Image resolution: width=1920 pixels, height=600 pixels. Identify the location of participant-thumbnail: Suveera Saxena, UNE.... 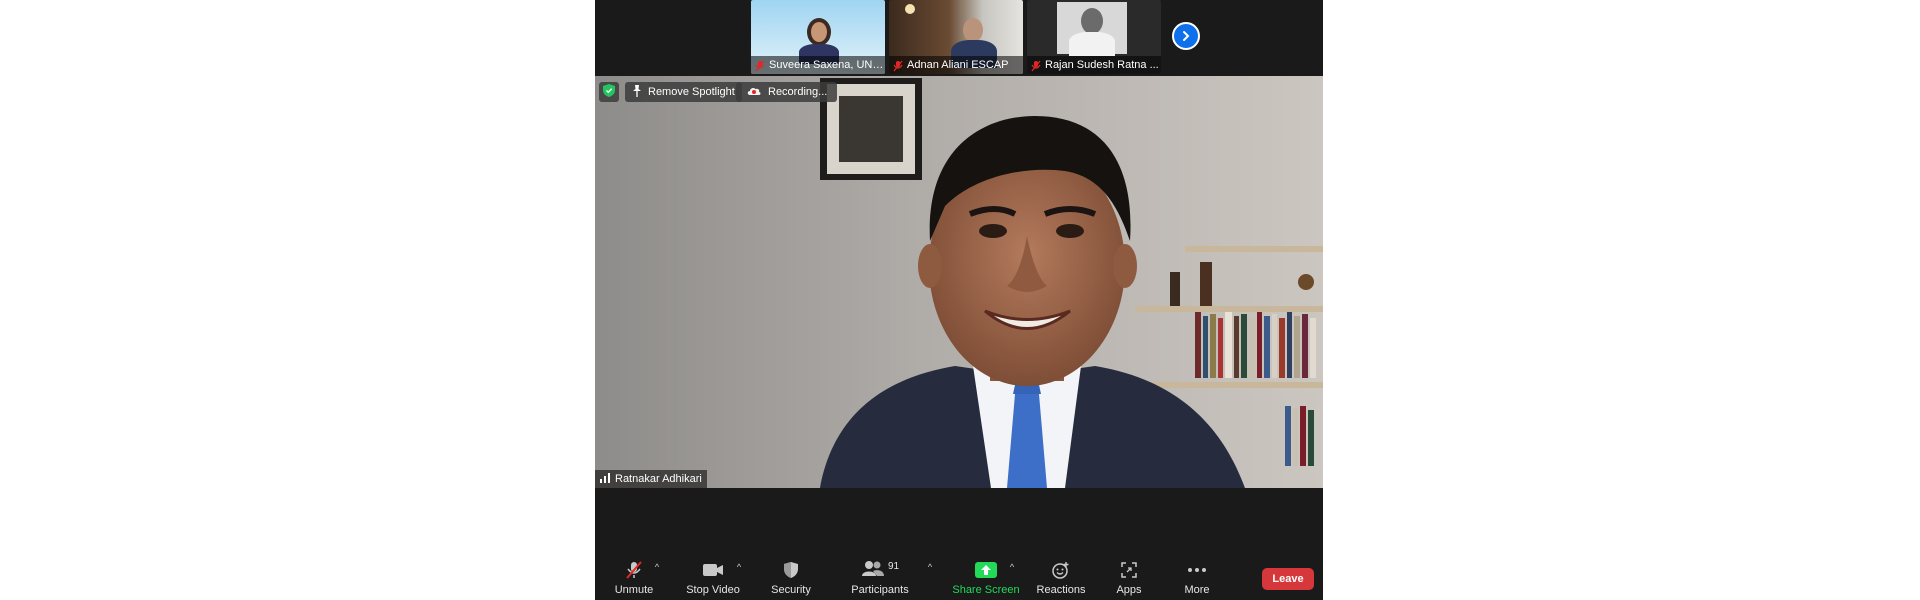
(818, 37).